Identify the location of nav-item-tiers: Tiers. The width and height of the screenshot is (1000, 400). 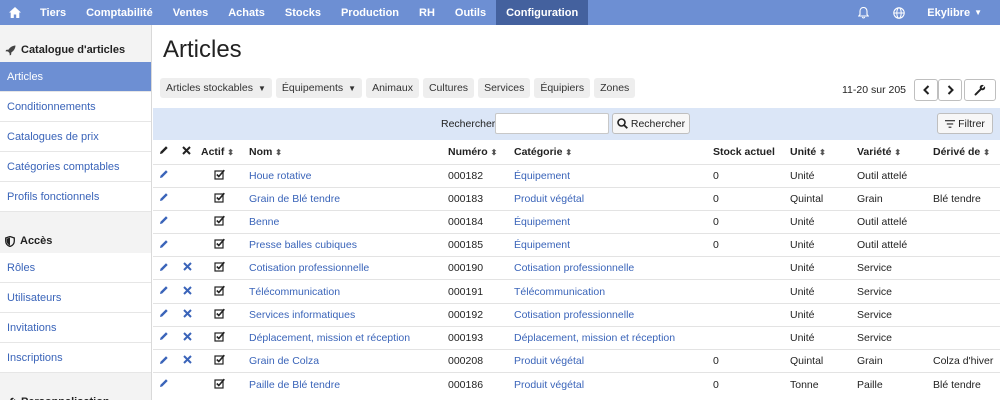
(53, 12).